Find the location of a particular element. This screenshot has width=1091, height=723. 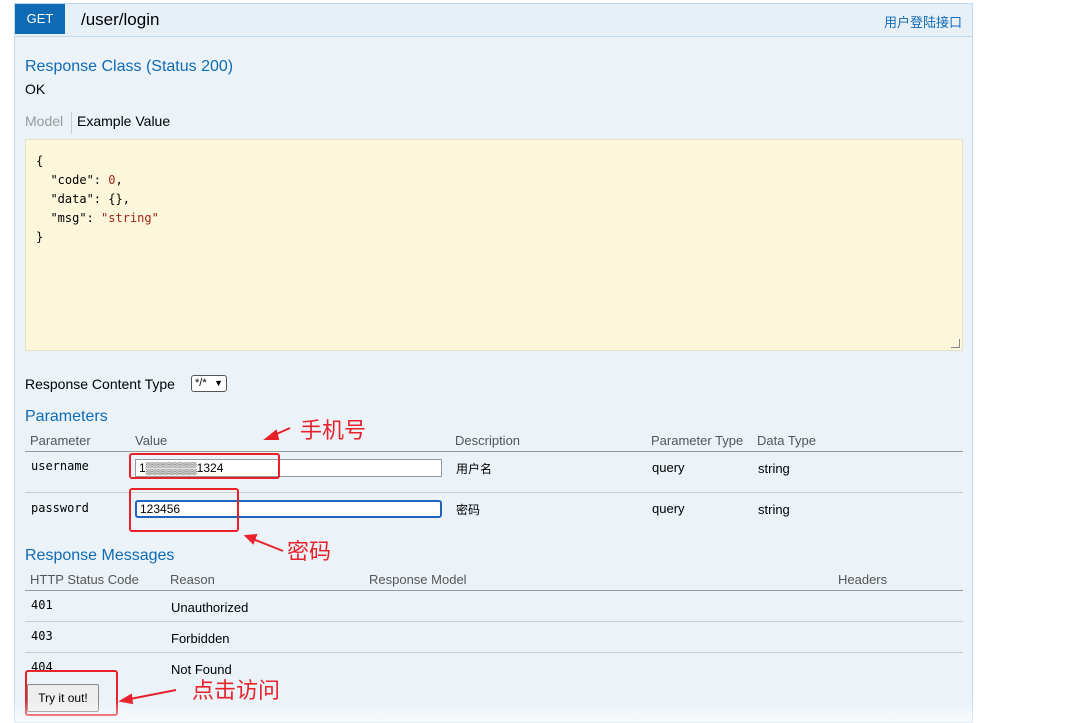

bottom-fade is located at coordinates (545, 711).